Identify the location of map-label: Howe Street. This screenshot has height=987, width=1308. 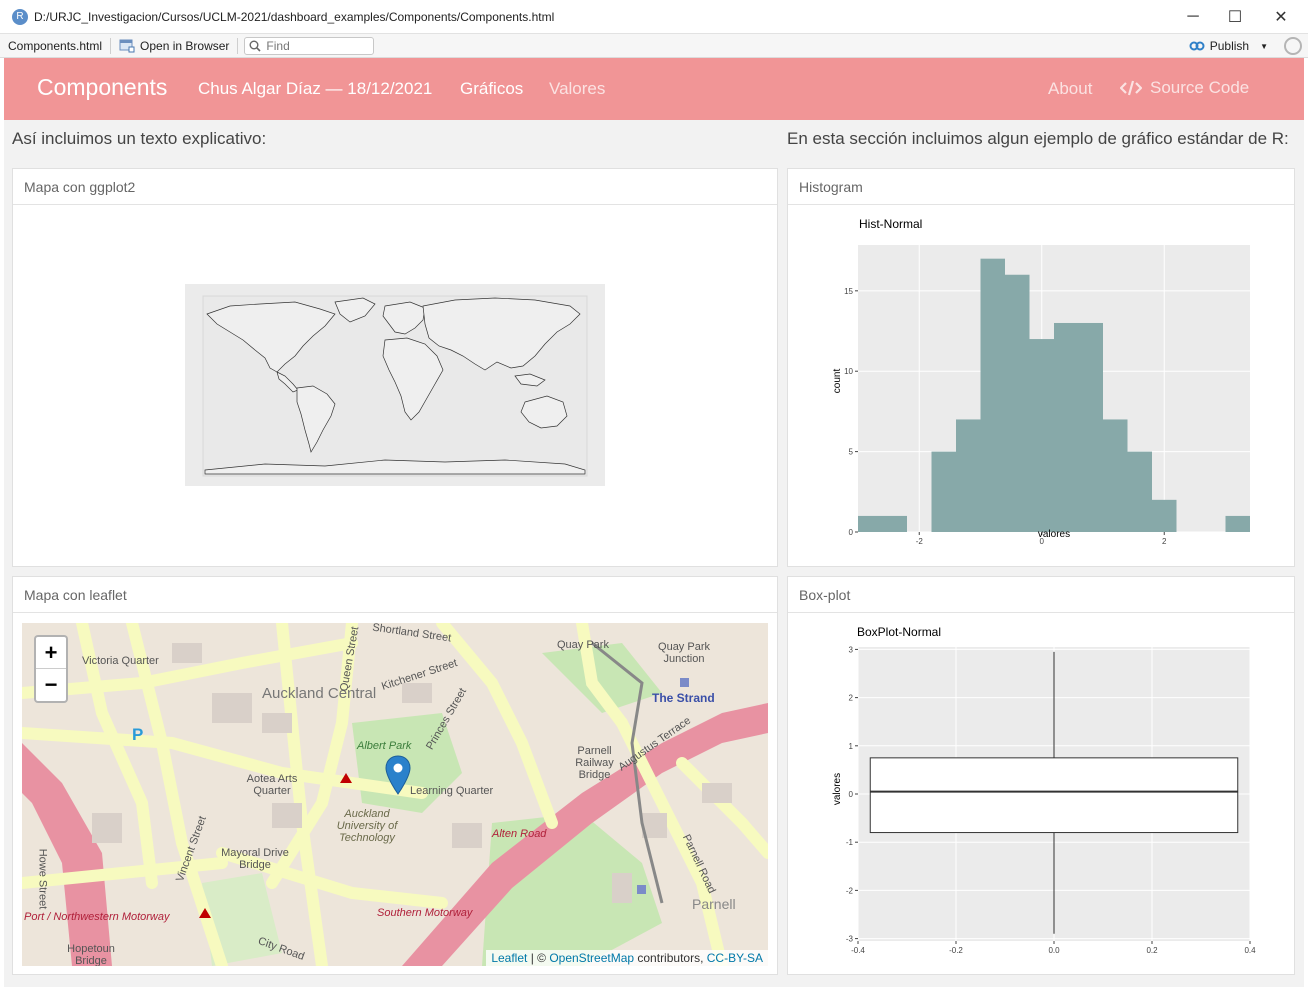
(42, 879).